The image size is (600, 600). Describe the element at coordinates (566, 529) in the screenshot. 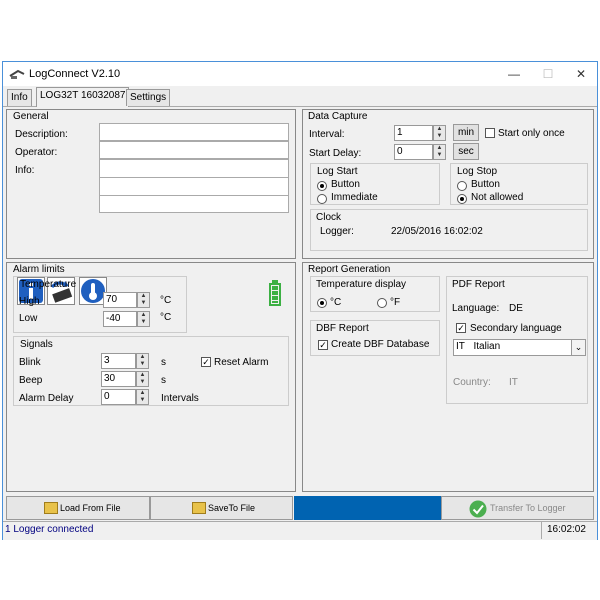

I see `status-time: 16:02:02` at that location.